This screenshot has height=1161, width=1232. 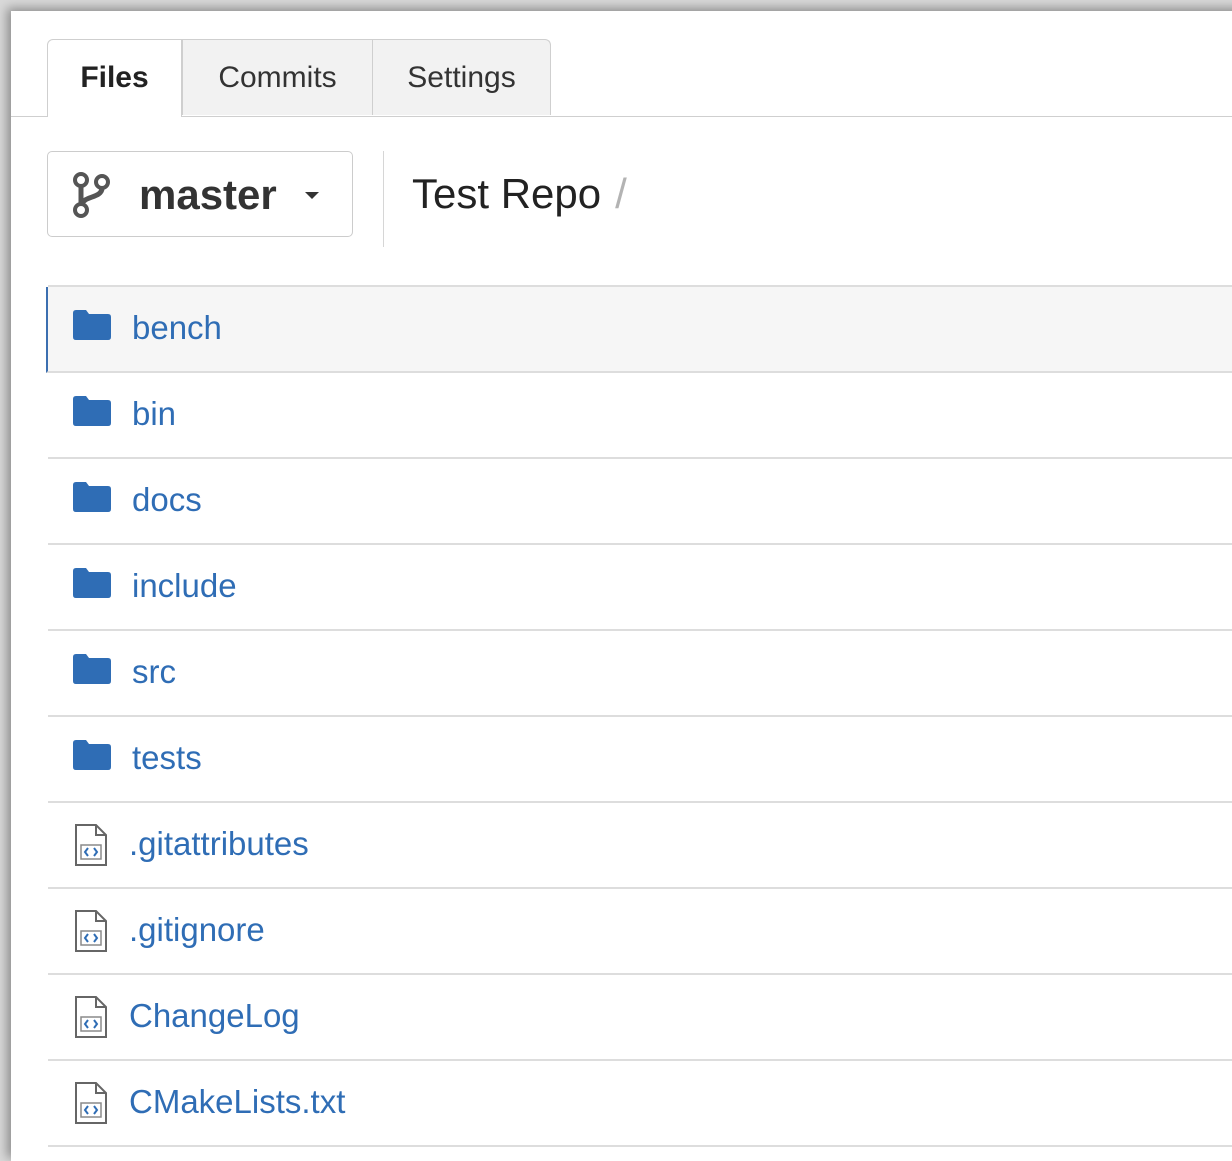 What do you see at coordinates (184, 586) in the screenshot?
I see `file-name-link: include` at bounding box center [184, 586].